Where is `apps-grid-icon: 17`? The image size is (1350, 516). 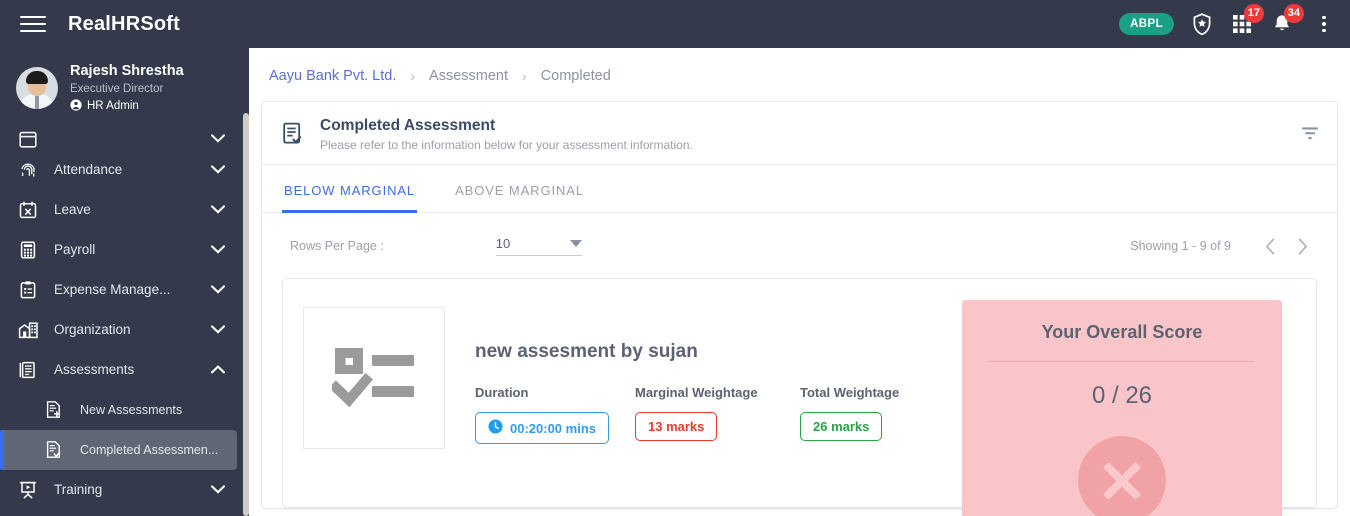
apps-grid-icon: 17 is located at coordinates (1247, 20).